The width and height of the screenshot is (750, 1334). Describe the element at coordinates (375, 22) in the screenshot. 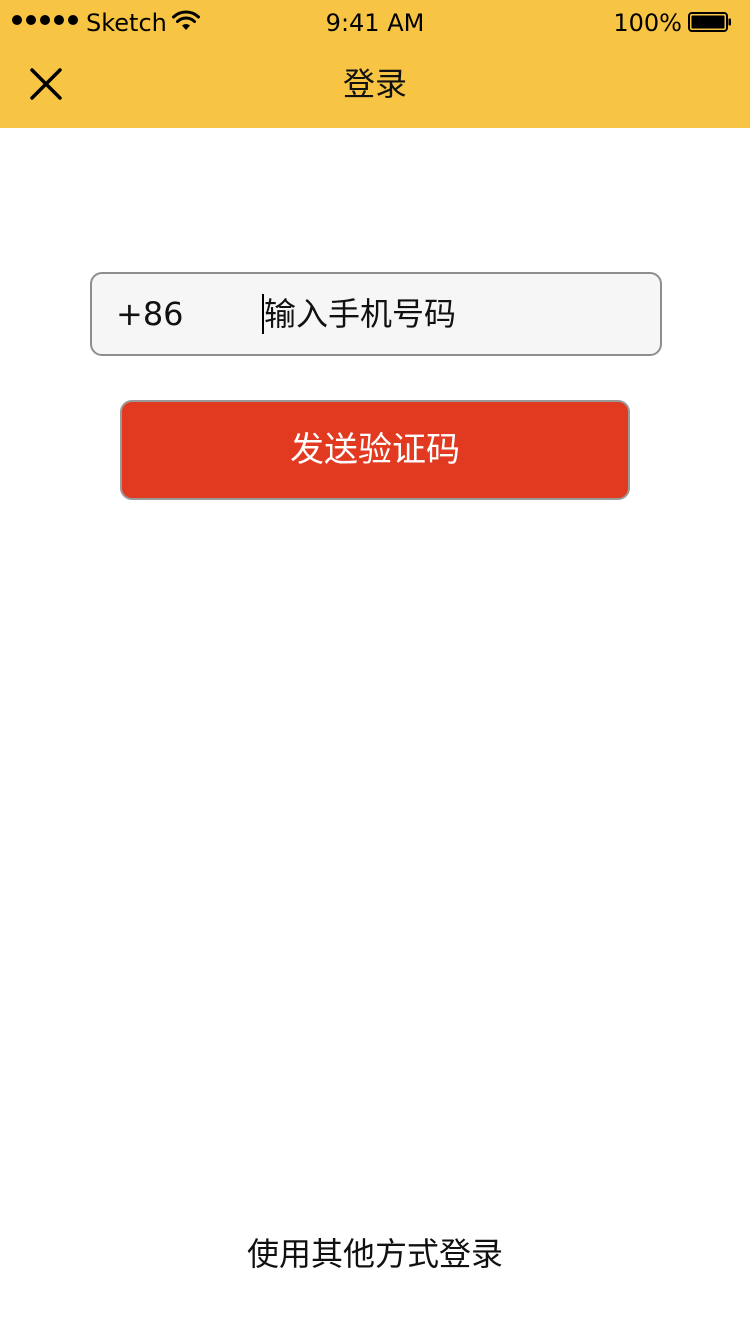

I see `status-bar: Sketch 9:41 AM 100%` at that location.